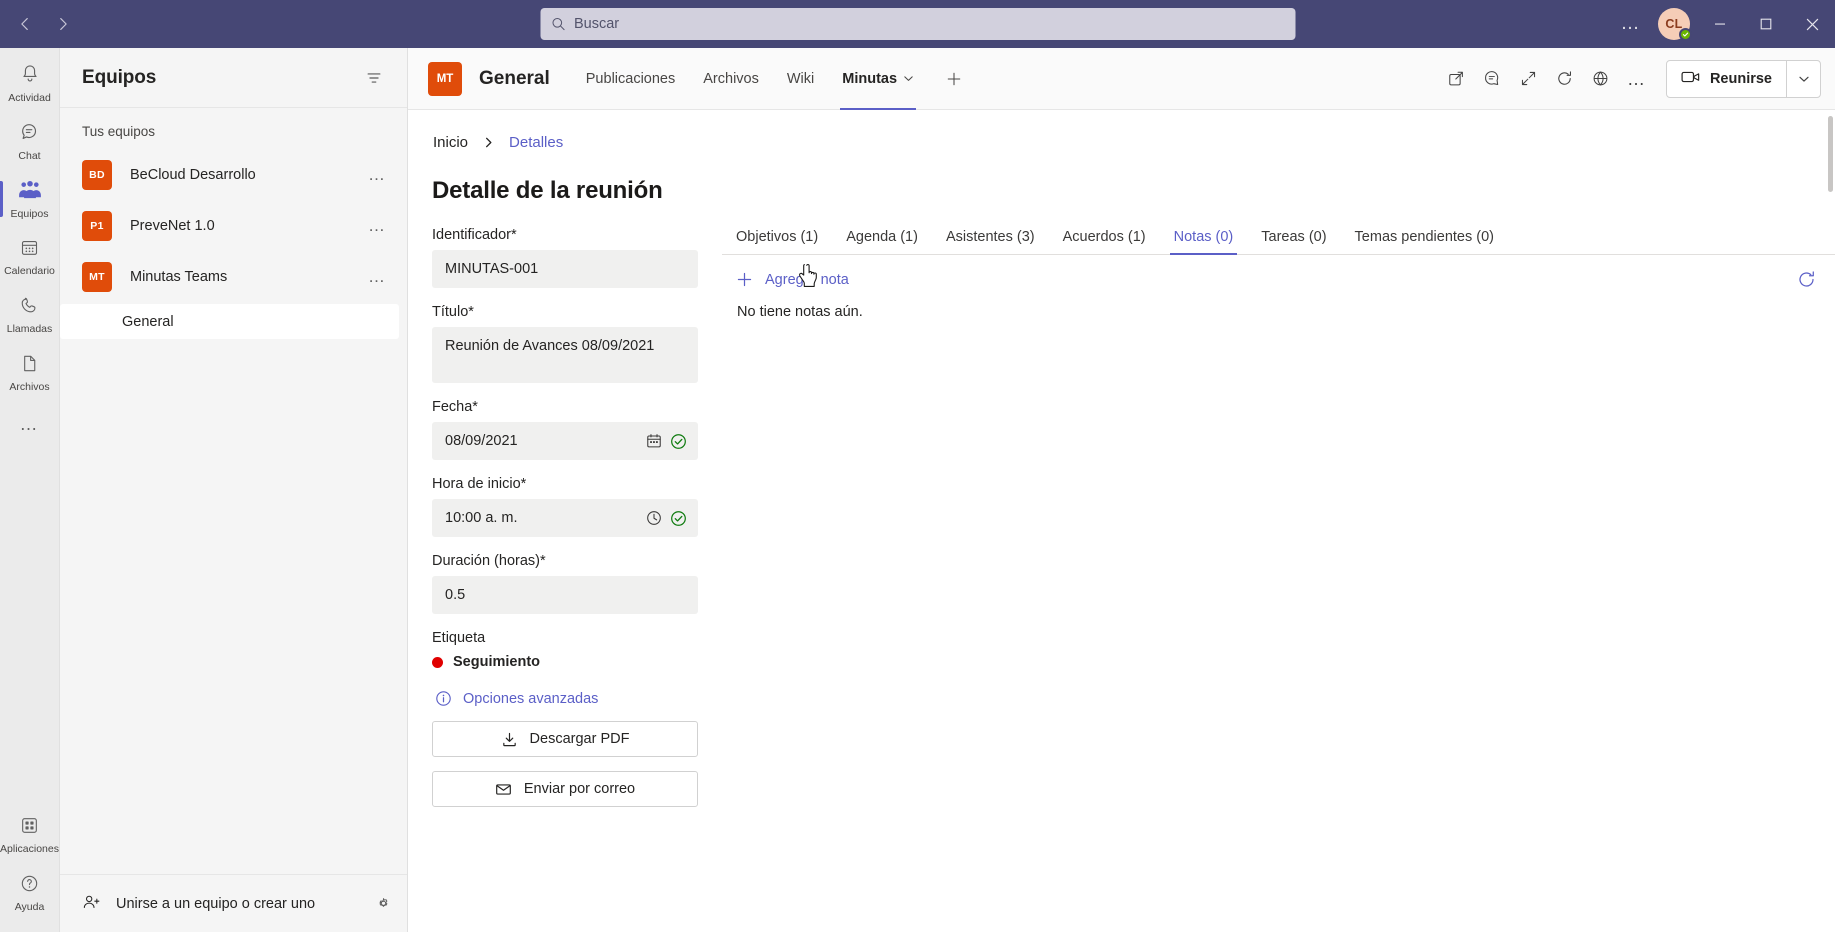 This screenshot has width=1835, height=932. I want to click on meet-dropdown-button, so click(1803, 78).